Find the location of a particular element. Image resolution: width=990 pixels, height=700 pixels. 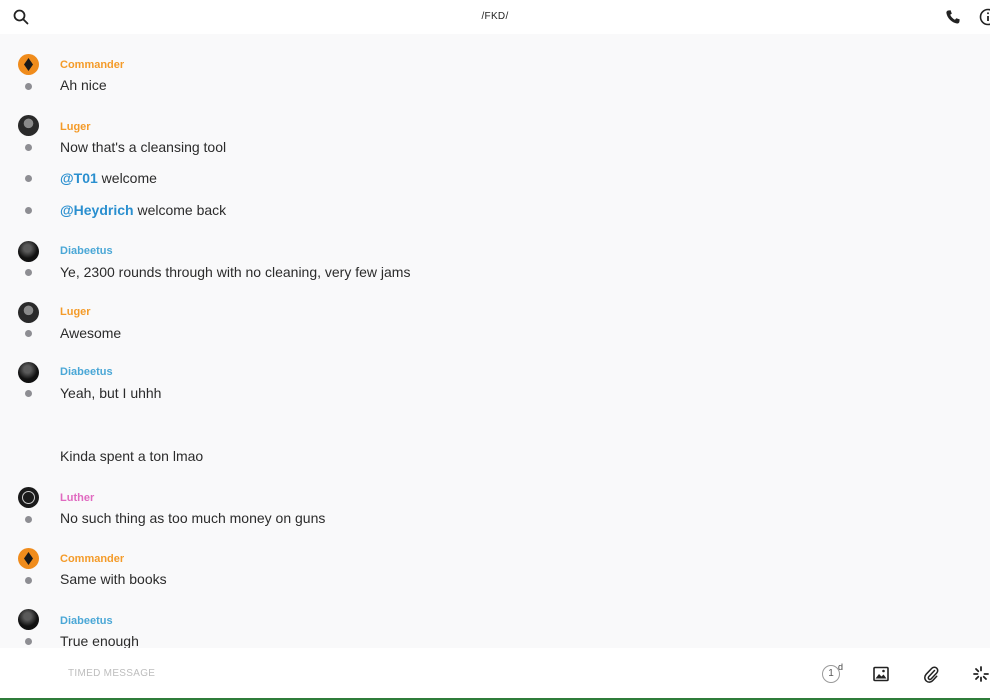

info-icon is located at coordinates (984, 17).